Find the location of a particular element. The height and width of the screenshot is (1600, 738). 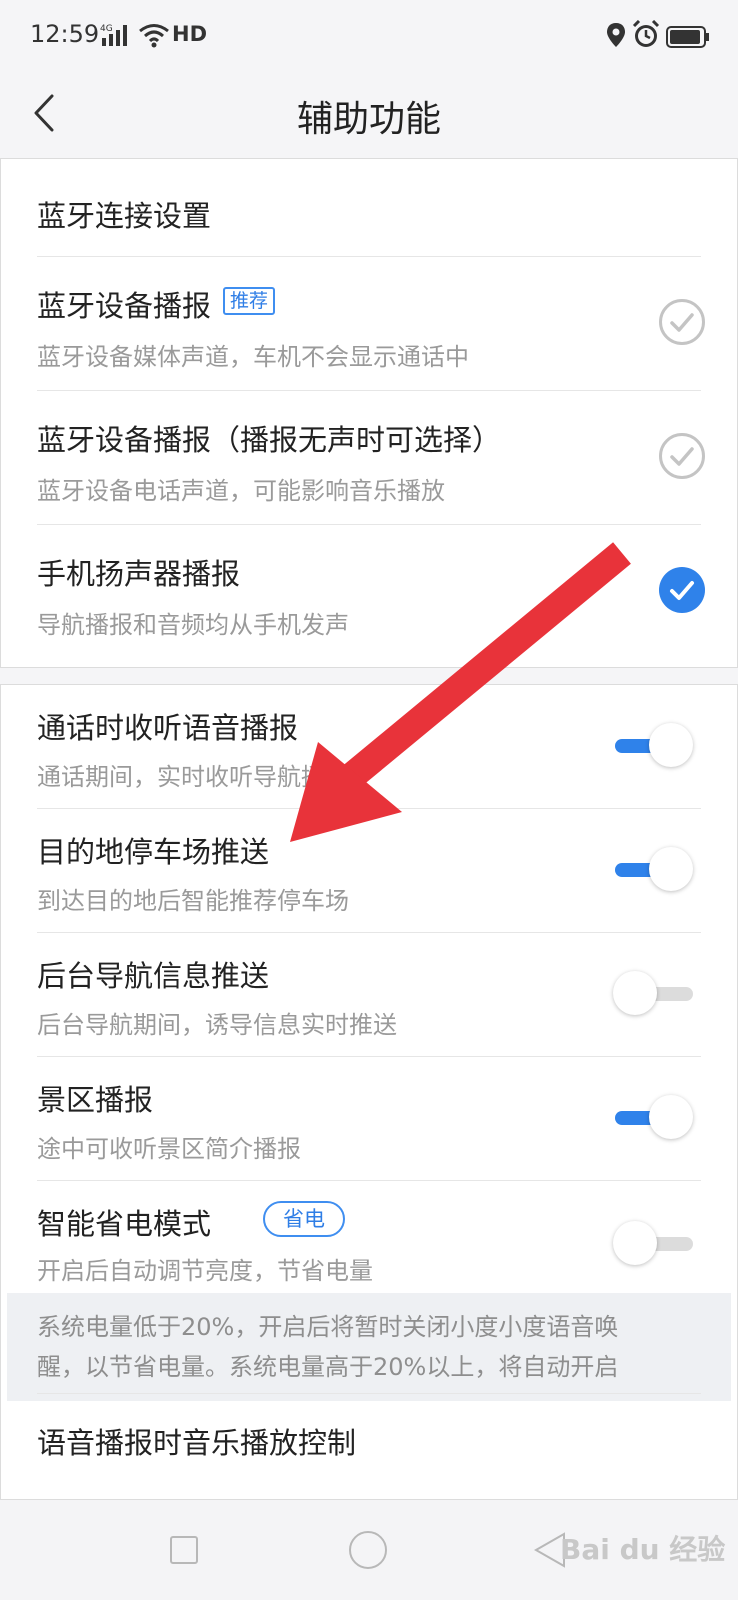

status-bar: 12:59 4G HD is located at coordinates (369, 37).